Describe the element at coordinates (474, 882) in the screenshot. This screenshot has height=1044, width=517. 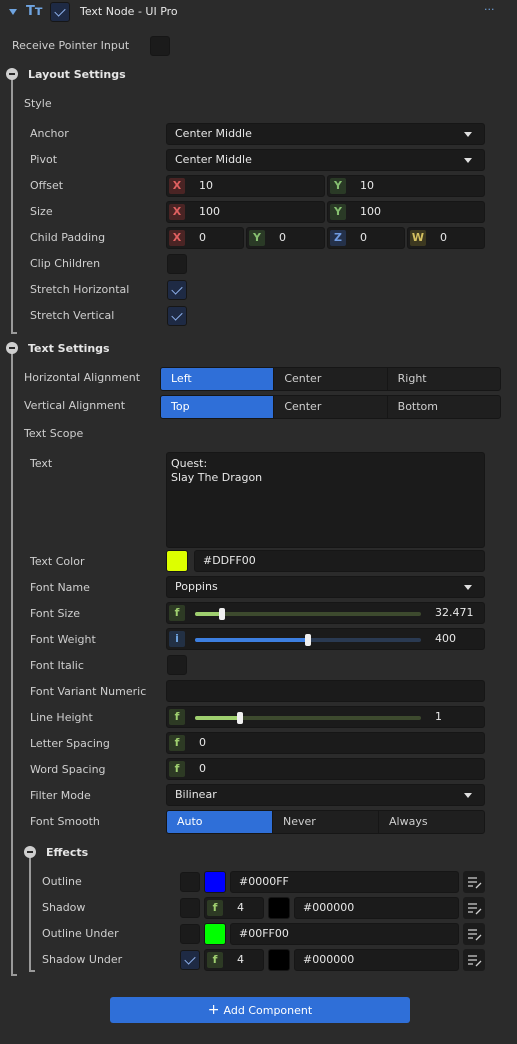
I see `outline-edit-icon` at that location.